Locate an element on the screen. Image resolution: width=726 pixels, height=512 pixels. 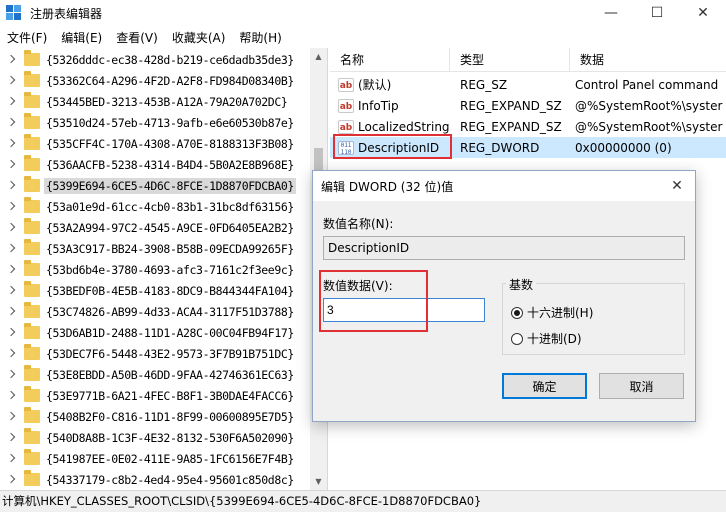
tree-item: {53A2A994-97C2-4545-A9CE-0FD6405EA2B2} is located at coordinates (155, 227).